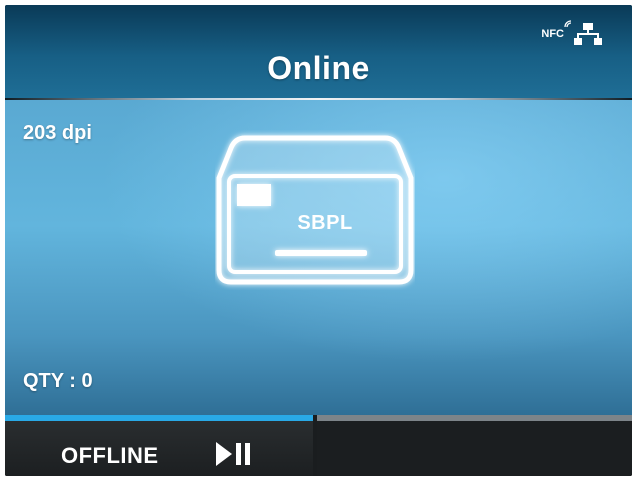  Describe the element at coordinates (159, 418) in the screenshot. I see `active-indicator` at that location.